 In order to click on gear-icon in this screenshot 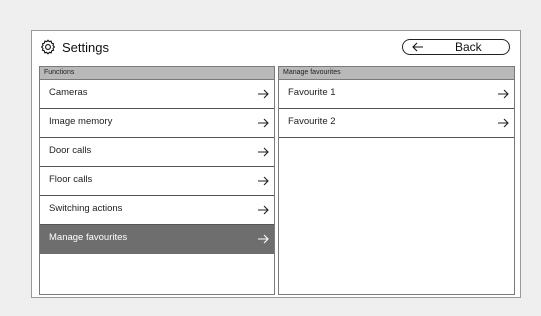, I will do `click(48, 47)`.